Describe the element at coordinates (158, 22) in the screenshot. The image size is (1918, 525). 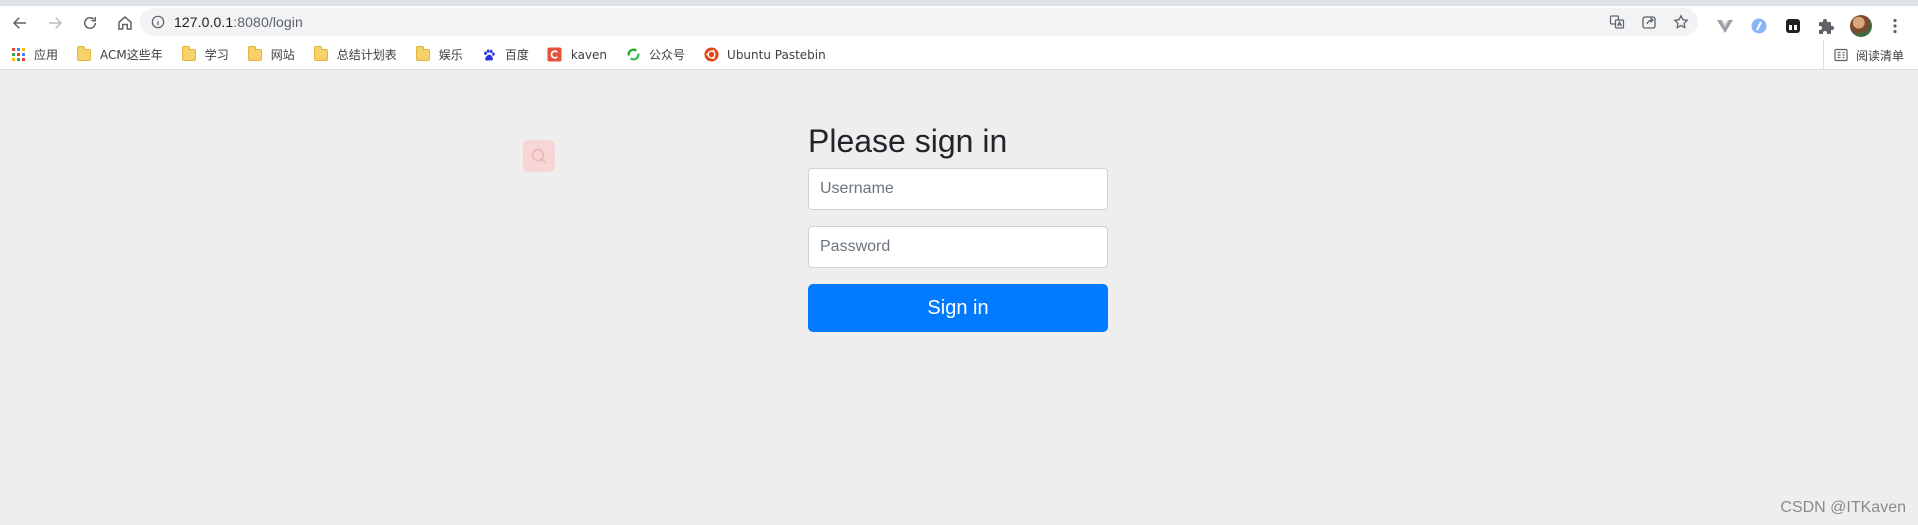
I see `site-info-icon` at that location.